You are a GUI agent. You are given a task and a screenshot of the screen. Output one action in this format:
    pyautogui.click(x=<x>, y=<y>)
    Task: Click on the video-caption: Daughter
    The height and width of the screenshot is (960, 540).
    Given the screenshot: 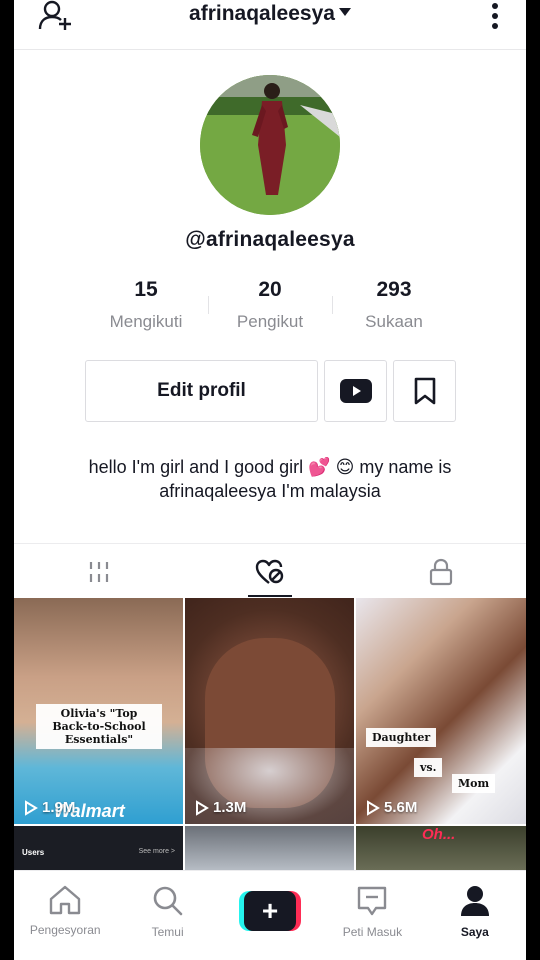 What is the action you would take?
    pyautogui.click(x=401, y=737)
    